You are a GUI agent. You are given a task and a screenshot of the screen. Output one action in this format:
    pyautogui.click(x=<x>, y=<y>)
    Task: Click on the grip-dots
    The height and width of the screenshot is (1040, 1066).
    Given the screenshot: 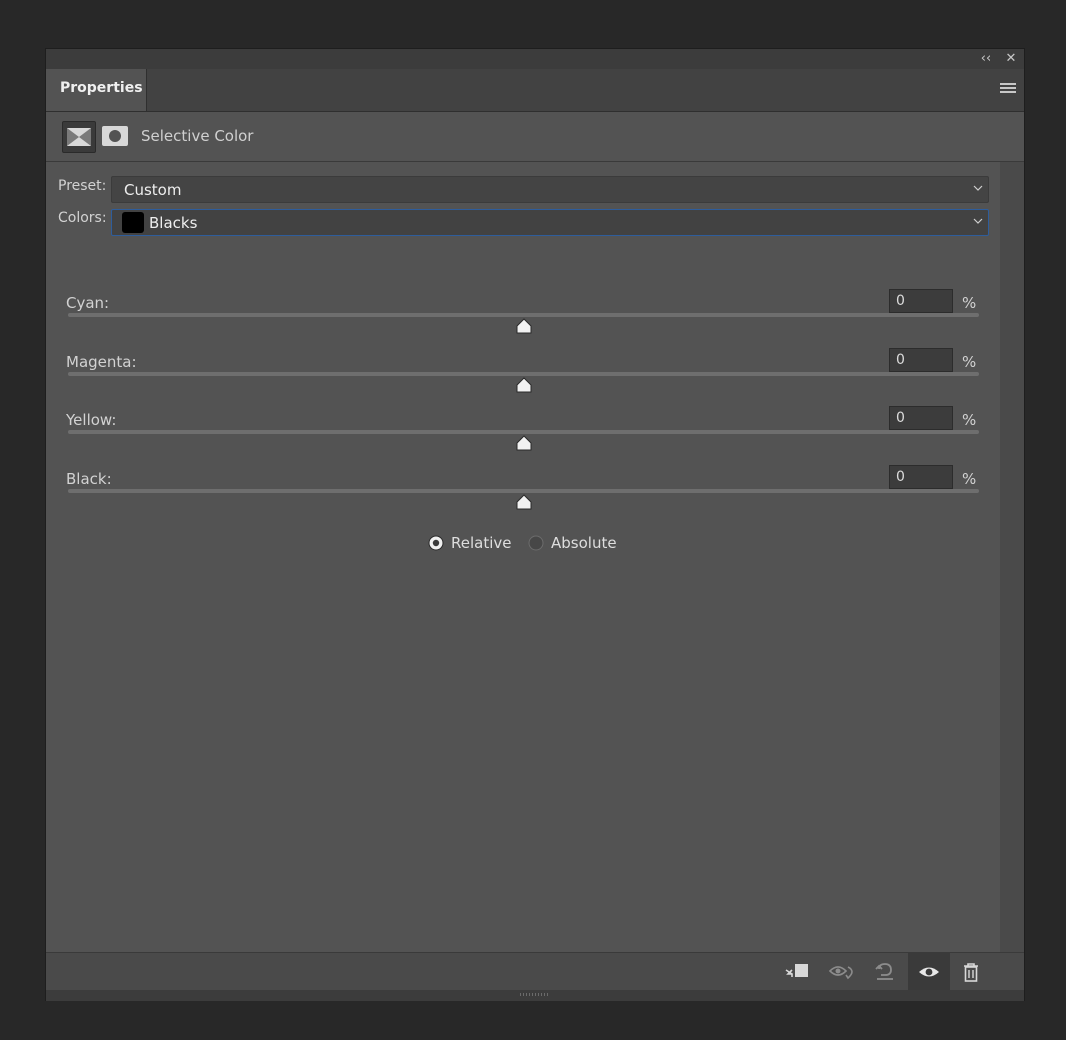 What is the action you would take?
    pyautogui.click(x=535, y=994)
    